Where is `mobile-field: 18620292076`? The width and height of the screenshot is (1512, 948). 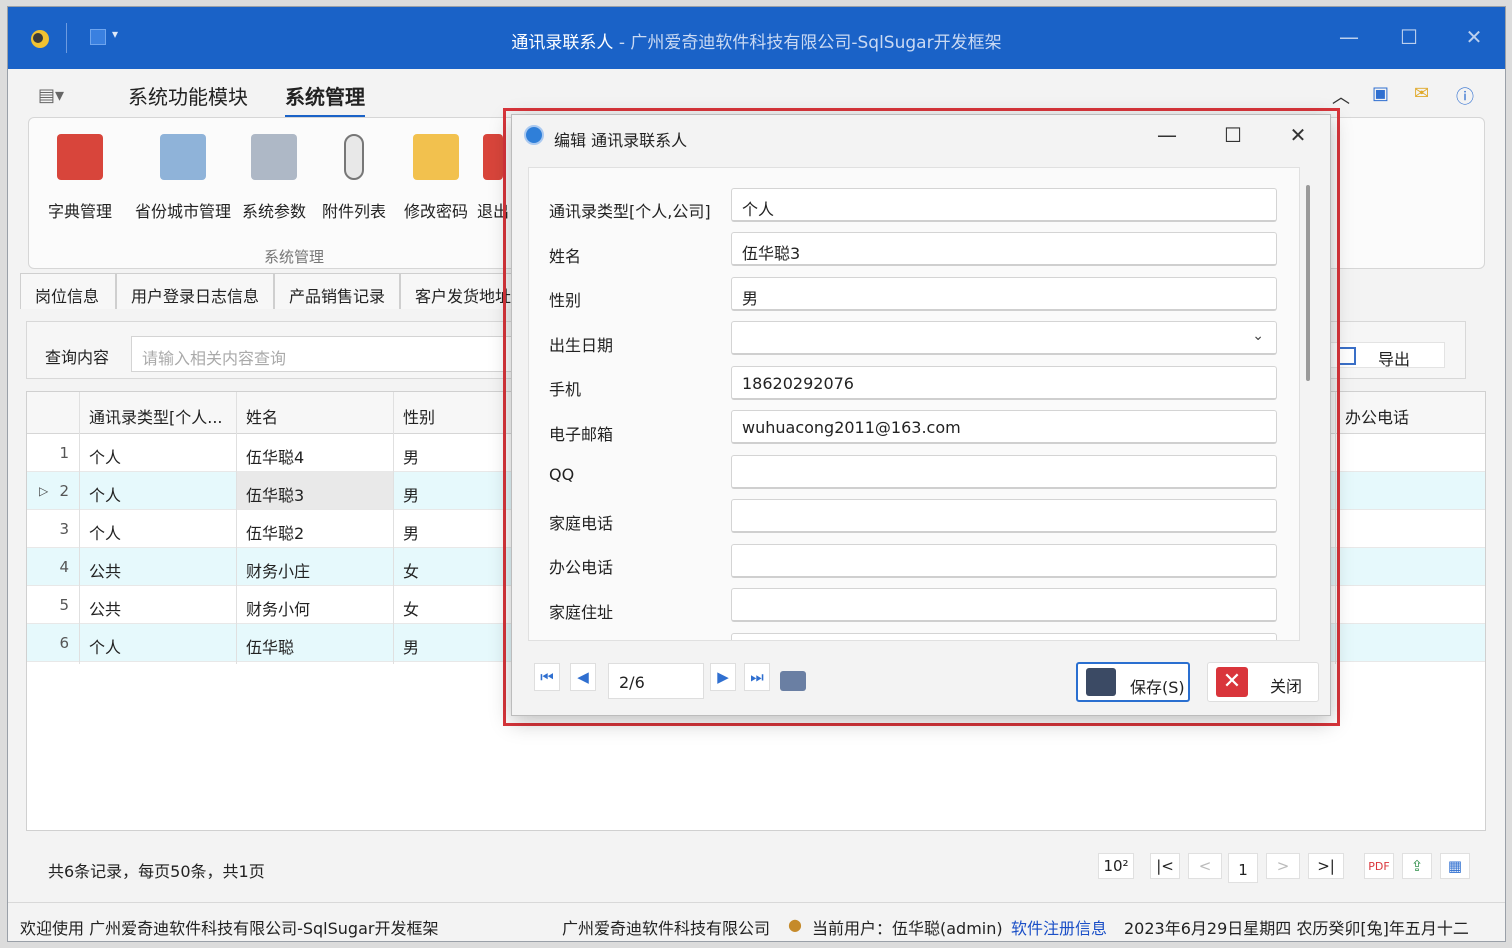
mobile-field: 18620292076 is located at coordinates (1004, 383).